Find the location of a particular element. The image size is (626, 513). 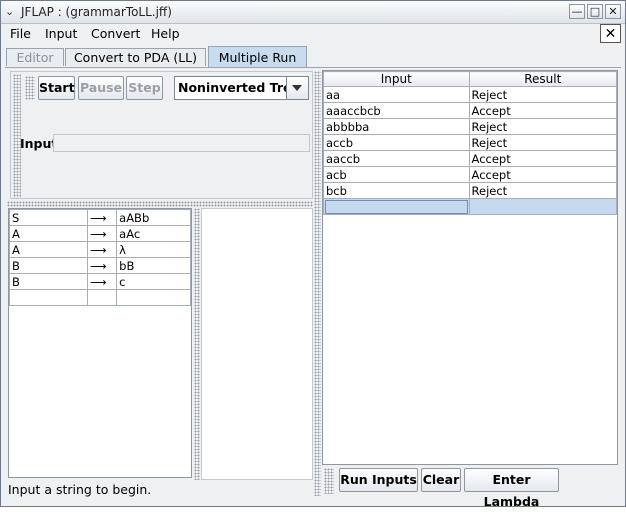

menu-help: Help is located at coordinates (165, 33).